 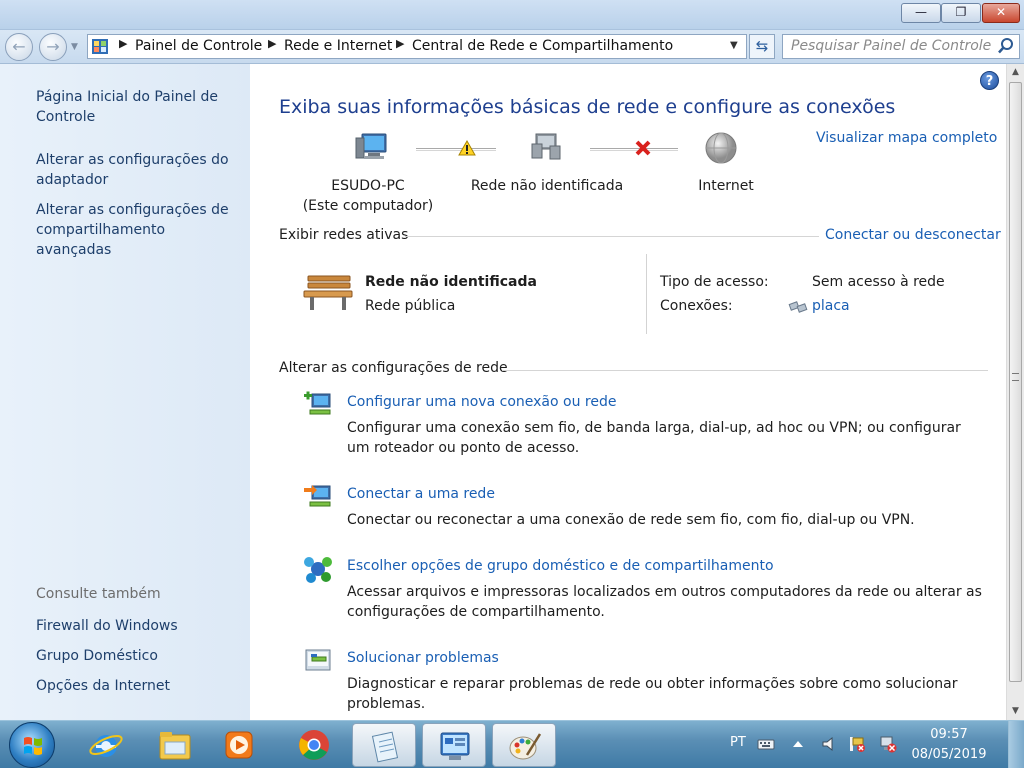 I want to click on taskbar-paint, so click(x=524, y=745).